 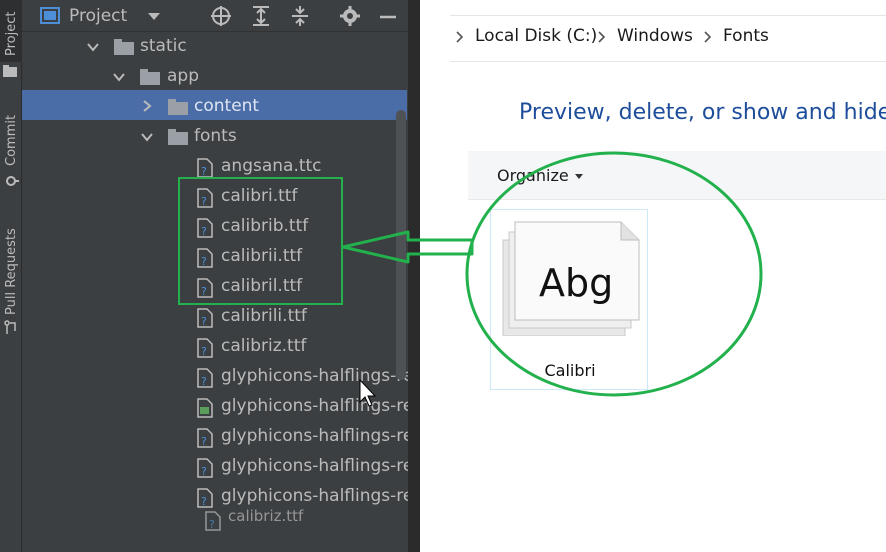 What do you see at coordinates (214, 257) in the screenshot?
I see `tree-file: ? calibrii.ttf` at bounding box center [214, 257].